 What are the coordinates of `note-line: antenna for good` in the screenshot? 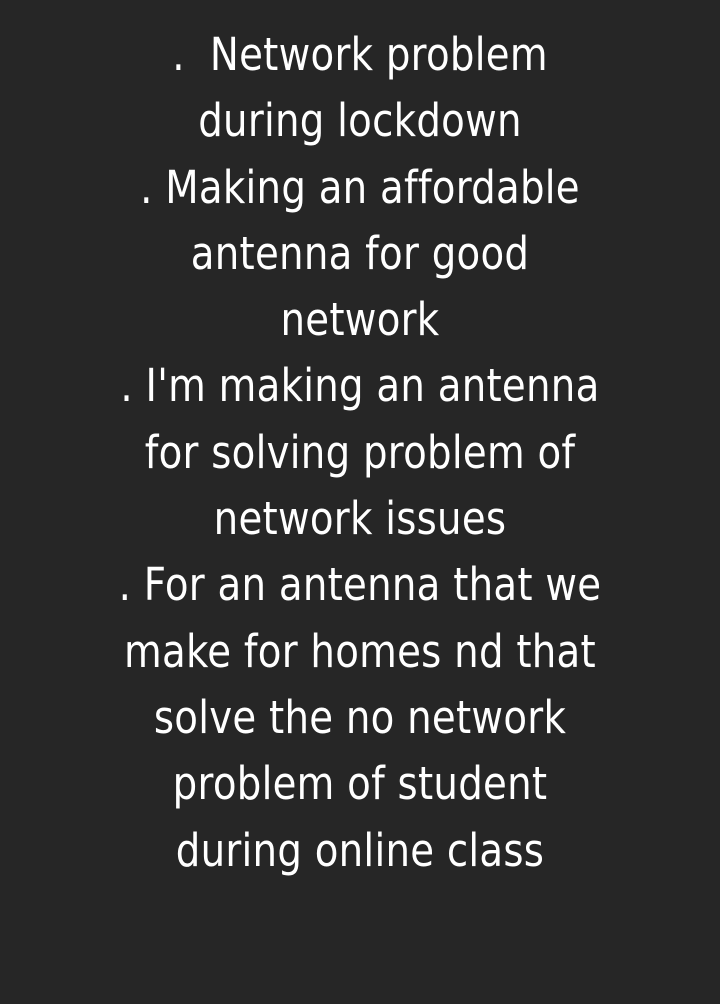 It's located at (360, 253).